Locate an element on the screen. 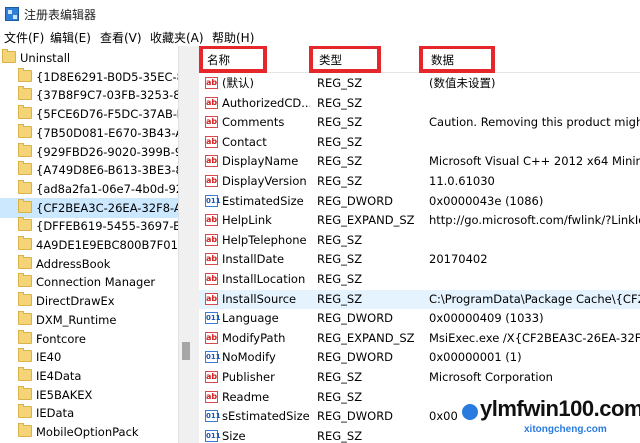 The height and width of the screenshot is (443, 640). tree-item: {A749D8E6-B613-3BE3-8F5 is located at coordinates (89, 170).